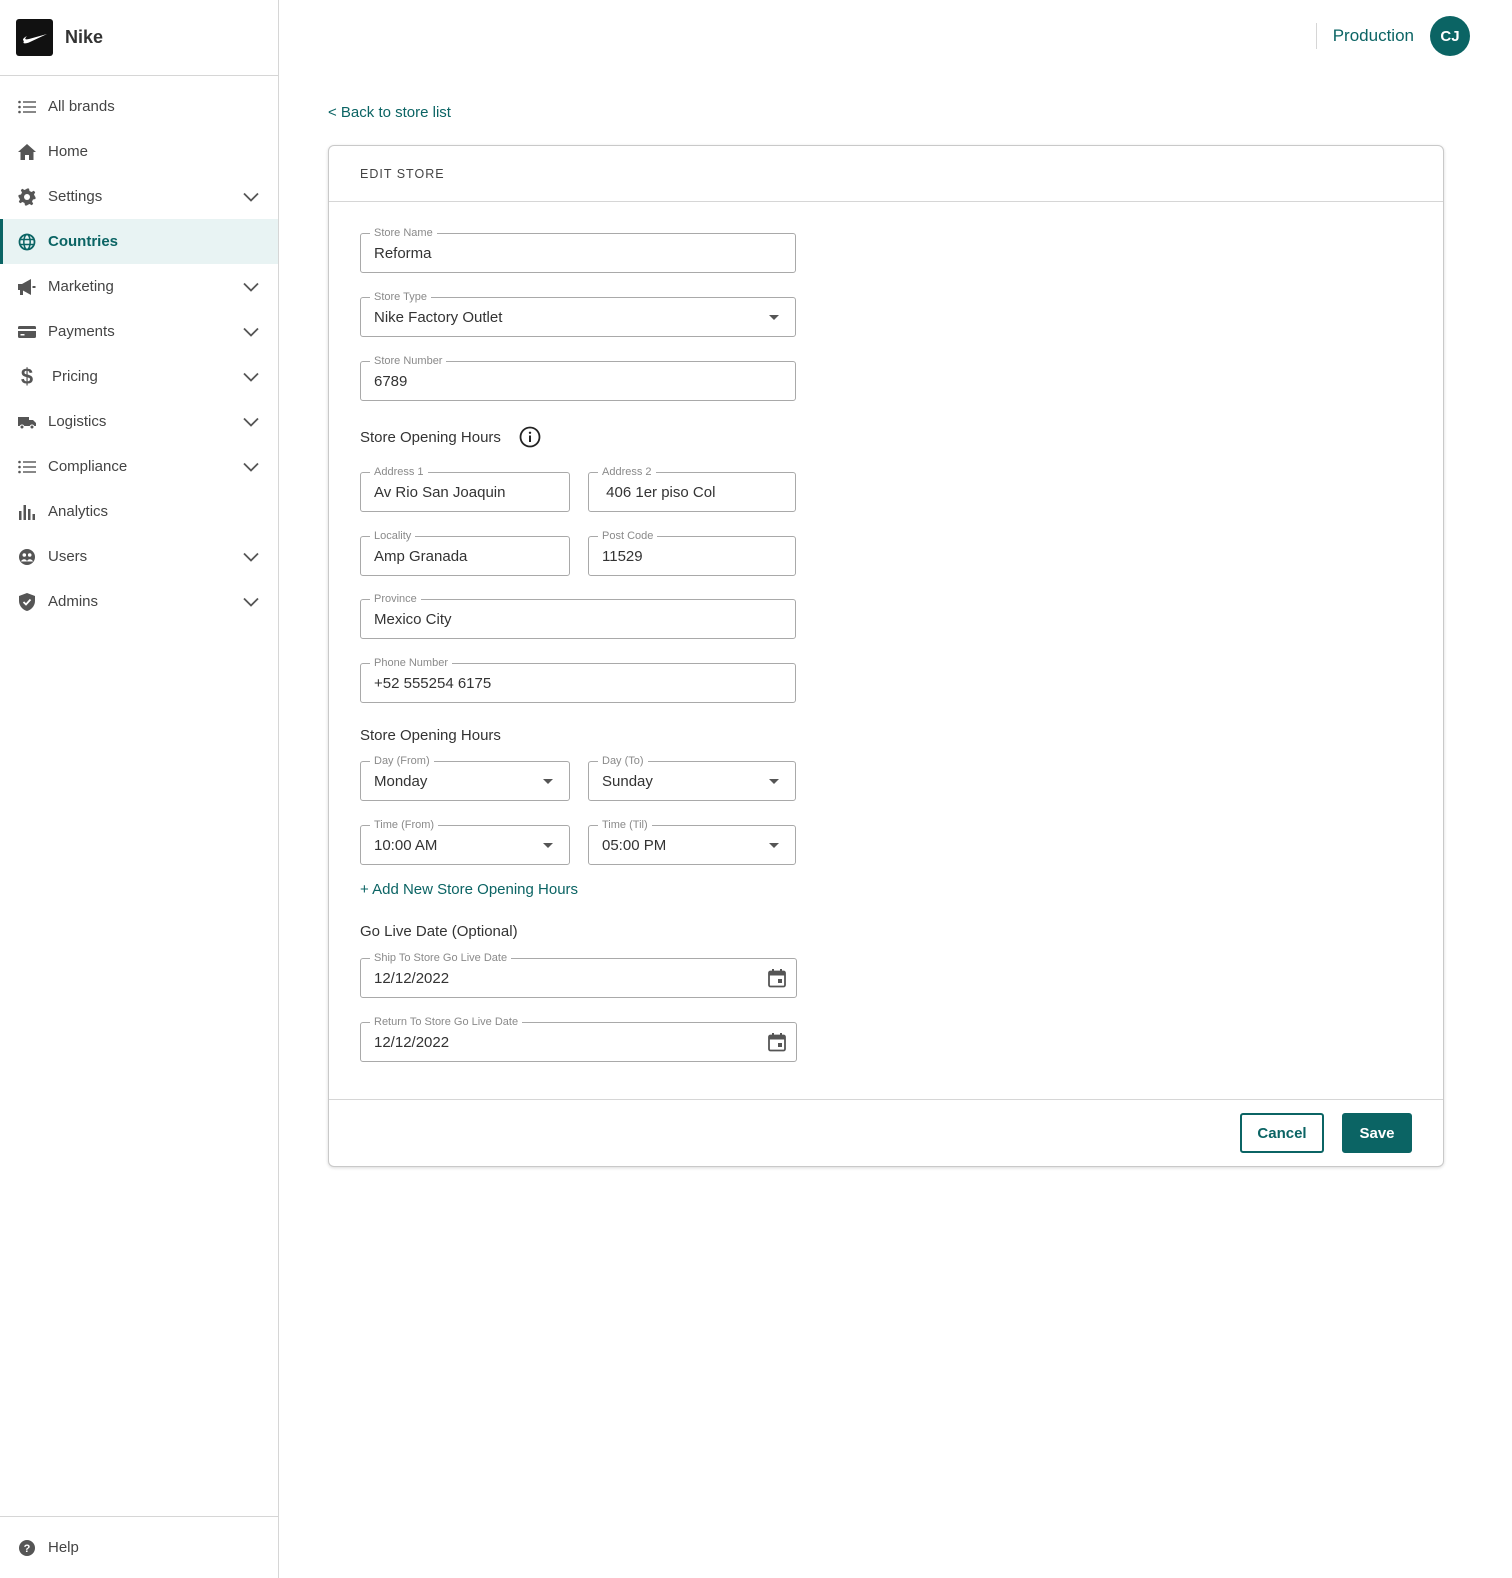 This screenshot has height=1578, width=1512. What do you see at coordinates (578, 313) in the screenshot?
I see `store-type-select: Store Type Nike Factory Outlet` at bounding box center [578, 313].